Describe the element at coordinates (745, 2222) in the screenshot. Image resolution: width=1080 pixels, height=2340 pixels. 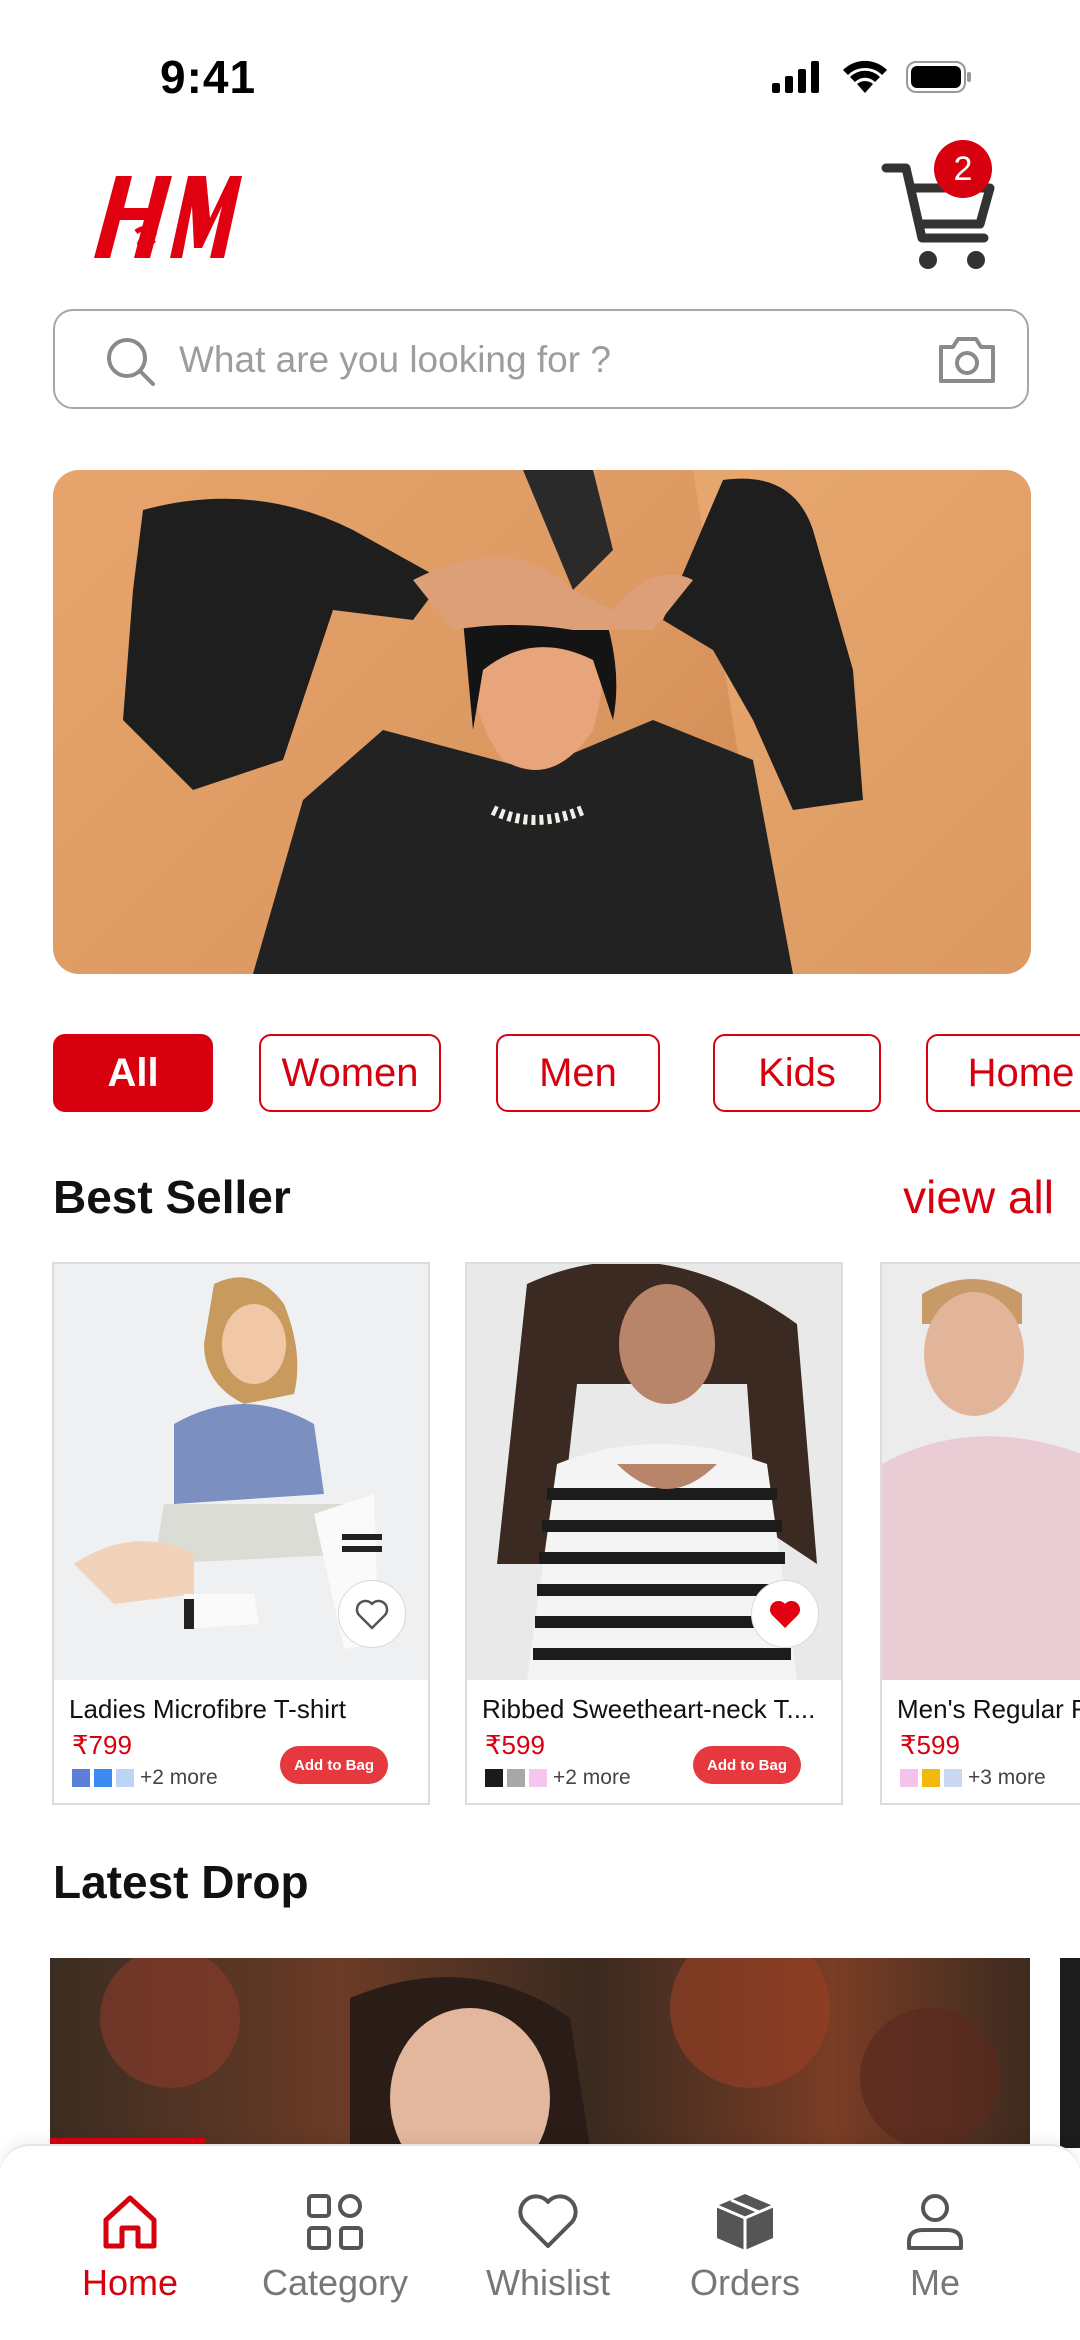
I see `box-icon` at that location.